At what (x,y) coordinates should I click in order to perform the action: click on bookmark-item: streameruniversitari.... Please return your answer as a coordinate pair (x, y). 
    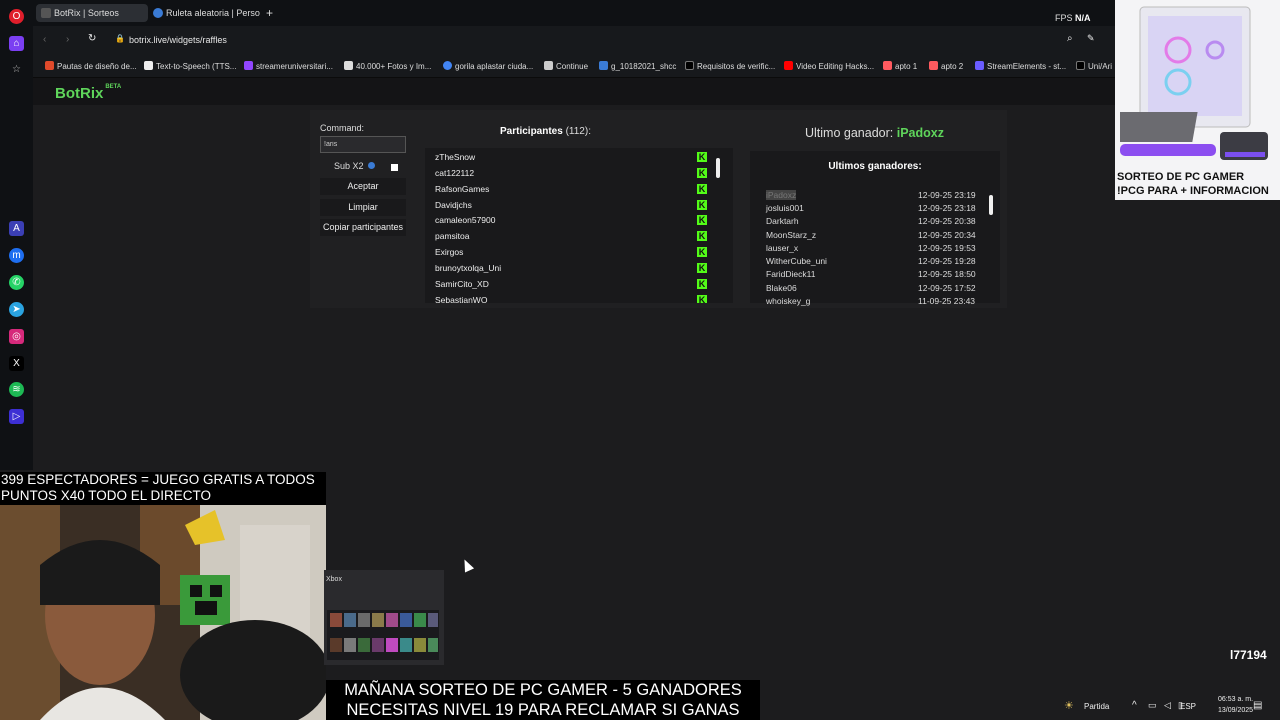
    Looking at the image, I should click on (288, 66).